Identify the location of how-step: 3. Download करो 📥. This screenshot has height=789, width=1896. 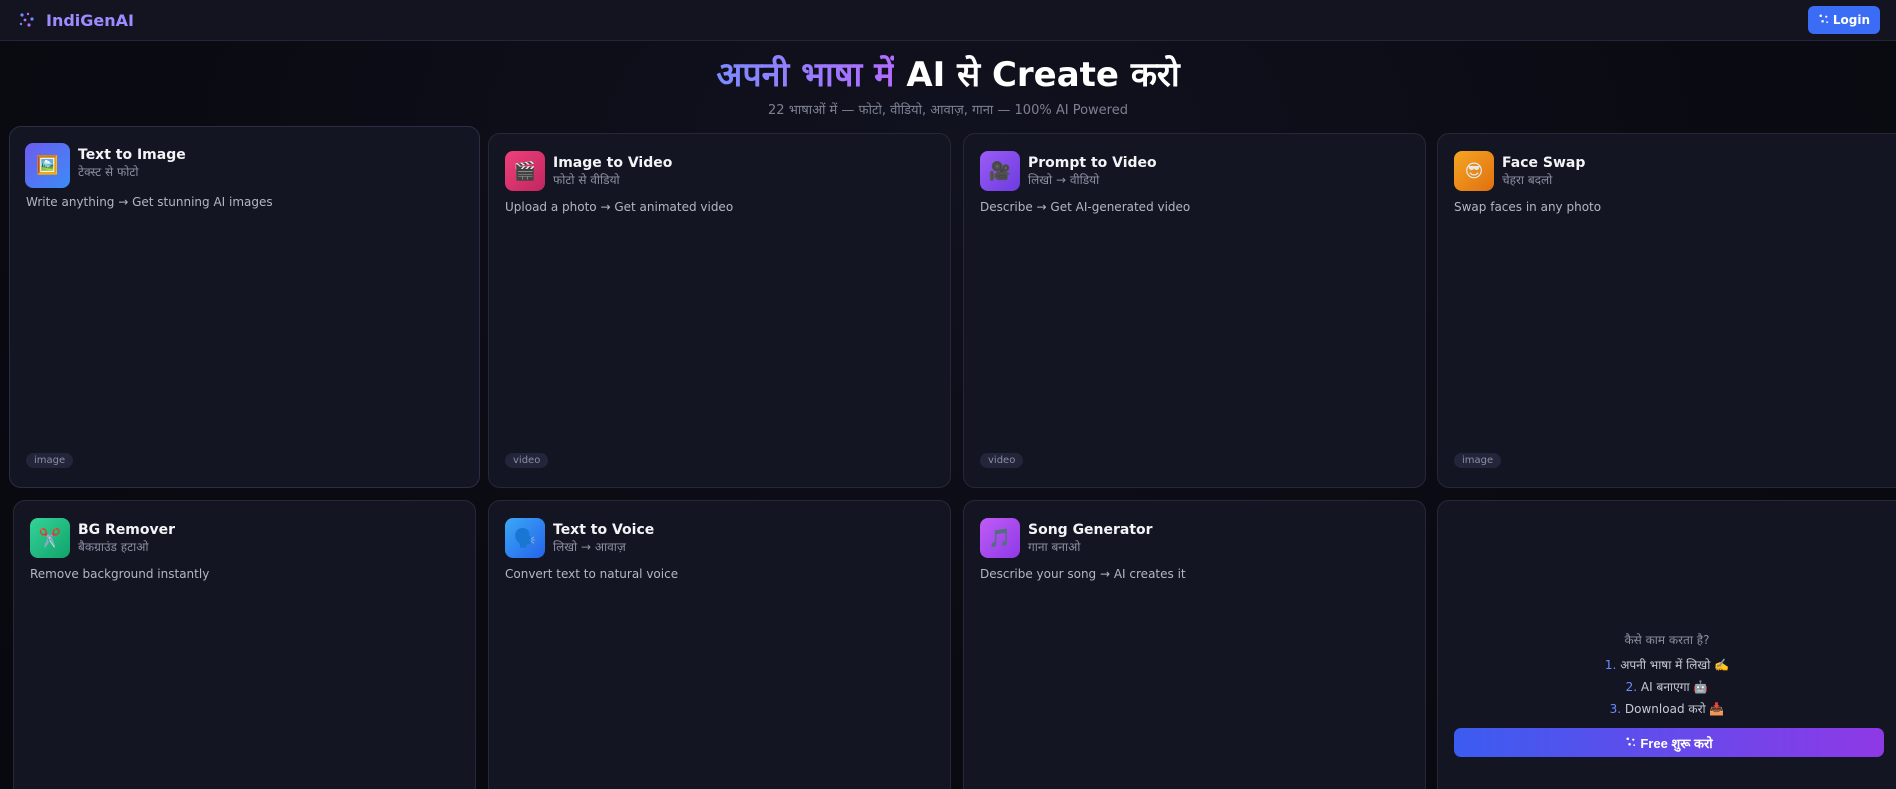
(1667, 709).